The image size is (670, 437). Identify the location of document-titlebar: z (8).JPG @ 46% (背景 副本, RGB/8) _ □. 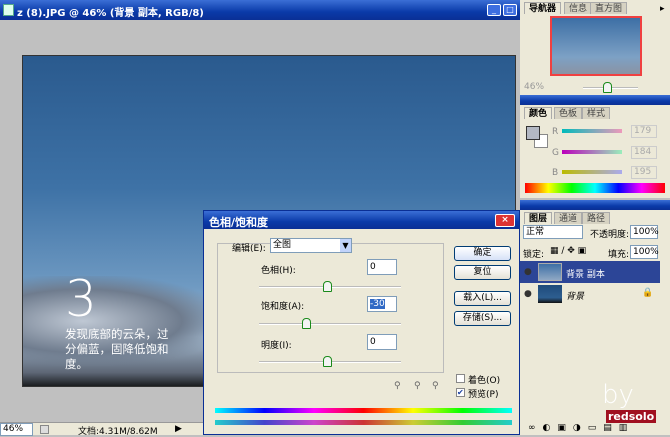
(260, 10).